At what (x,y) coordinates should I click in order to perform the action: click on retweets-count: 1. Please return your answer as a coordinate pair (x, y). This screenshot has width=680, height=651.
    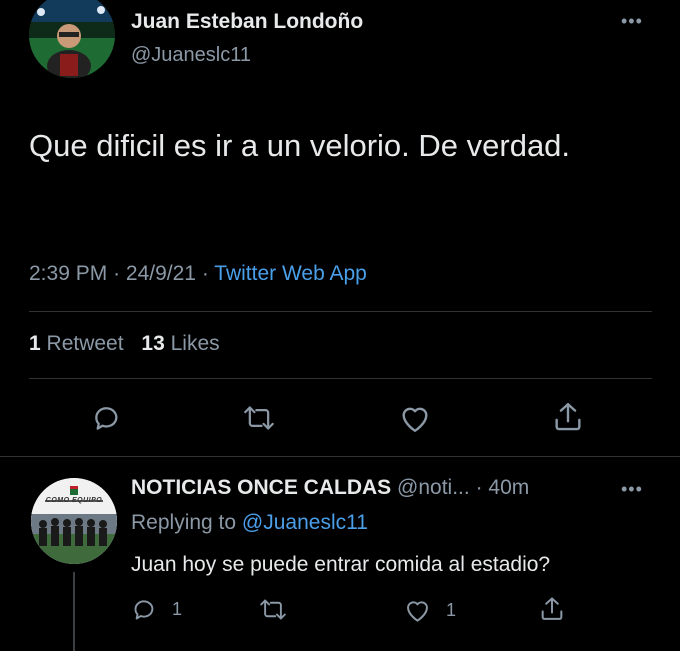
    Looking at the image, I should click on (35, 343).